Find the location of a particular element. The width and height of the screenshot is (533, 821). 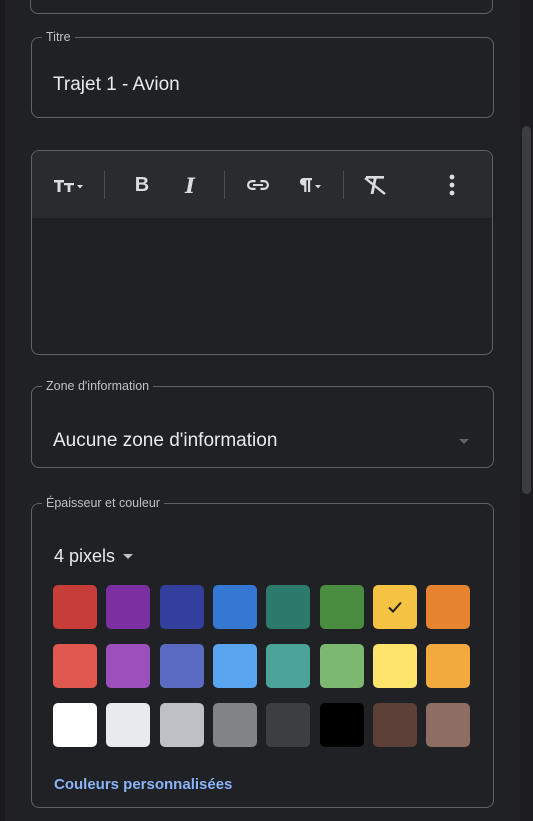

scrollbar-thumb is located at coordinates (526, 310).